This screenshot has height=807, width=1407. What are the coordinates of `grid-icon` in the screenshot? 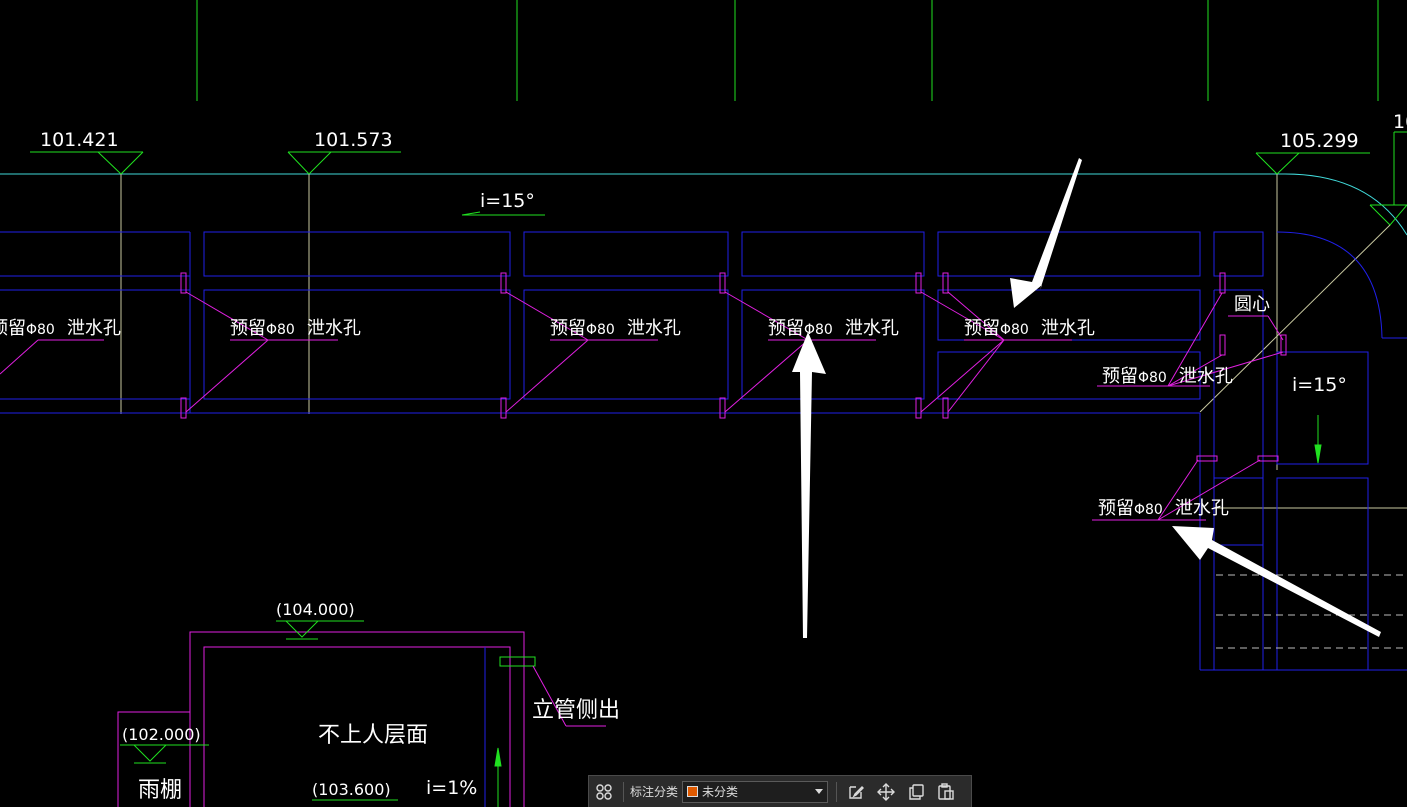 It's located at (604, 792).